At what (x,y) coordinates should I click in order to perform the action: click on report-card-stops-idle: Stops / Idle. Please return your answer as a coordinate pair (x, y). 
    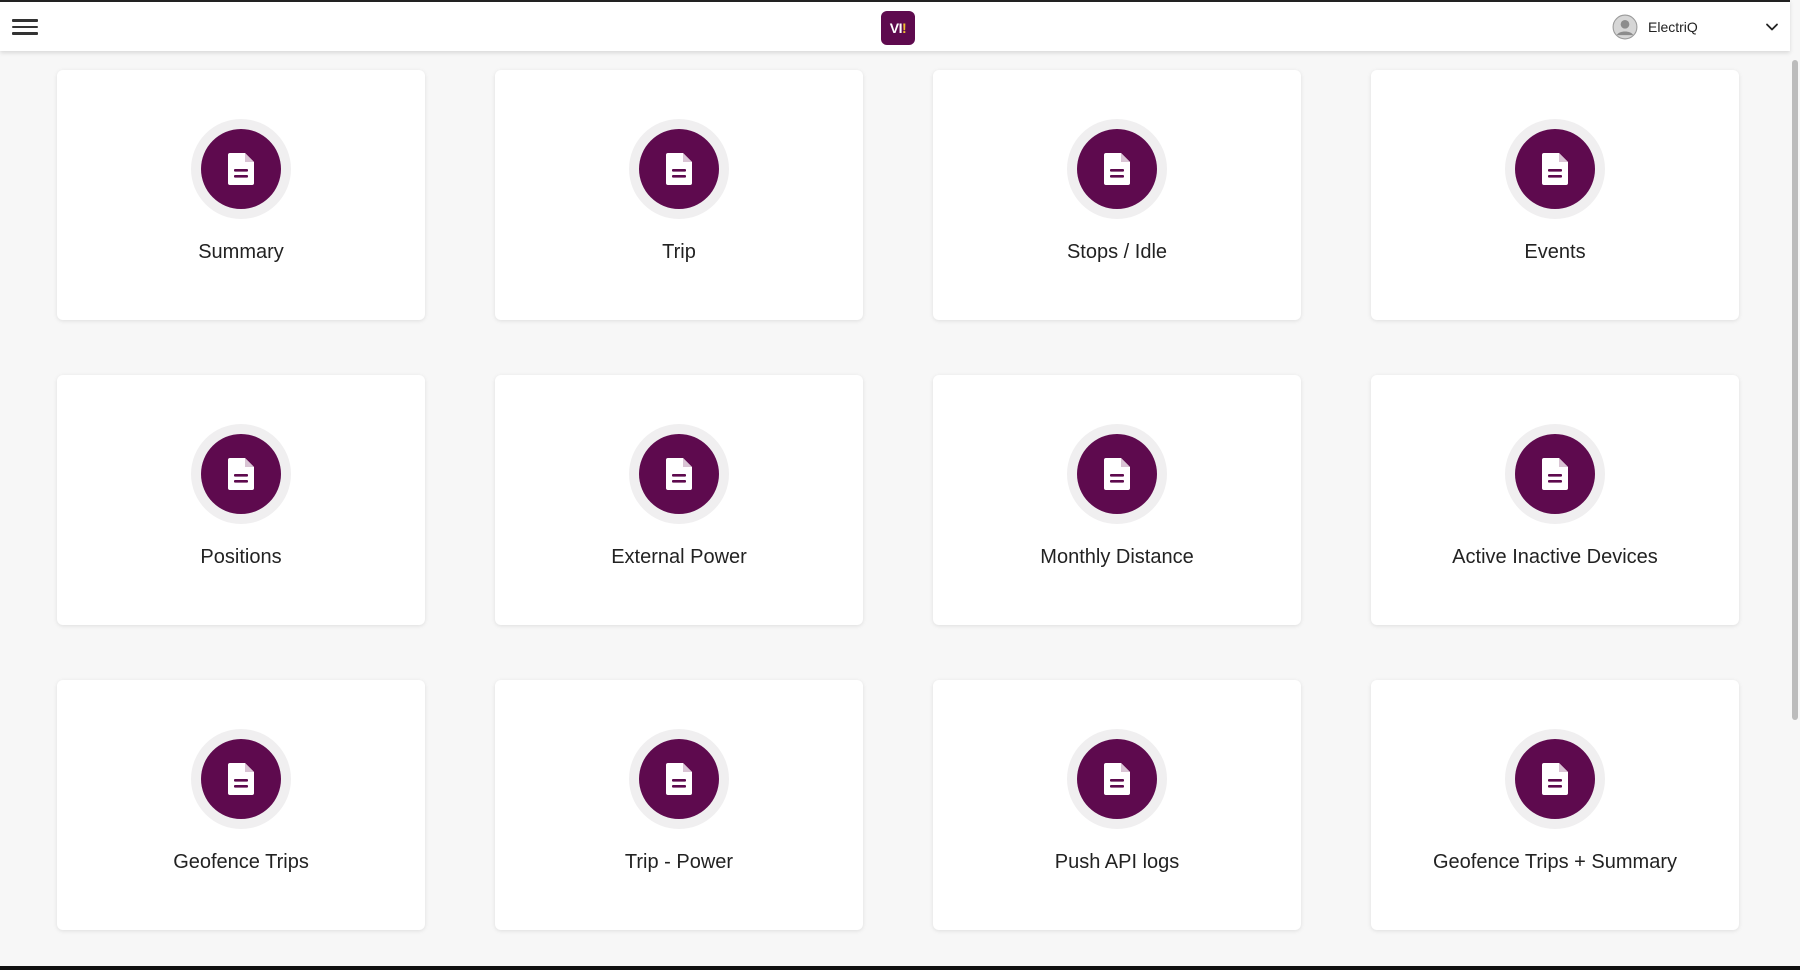
    Looking at the image, I should click on (1117, 195).